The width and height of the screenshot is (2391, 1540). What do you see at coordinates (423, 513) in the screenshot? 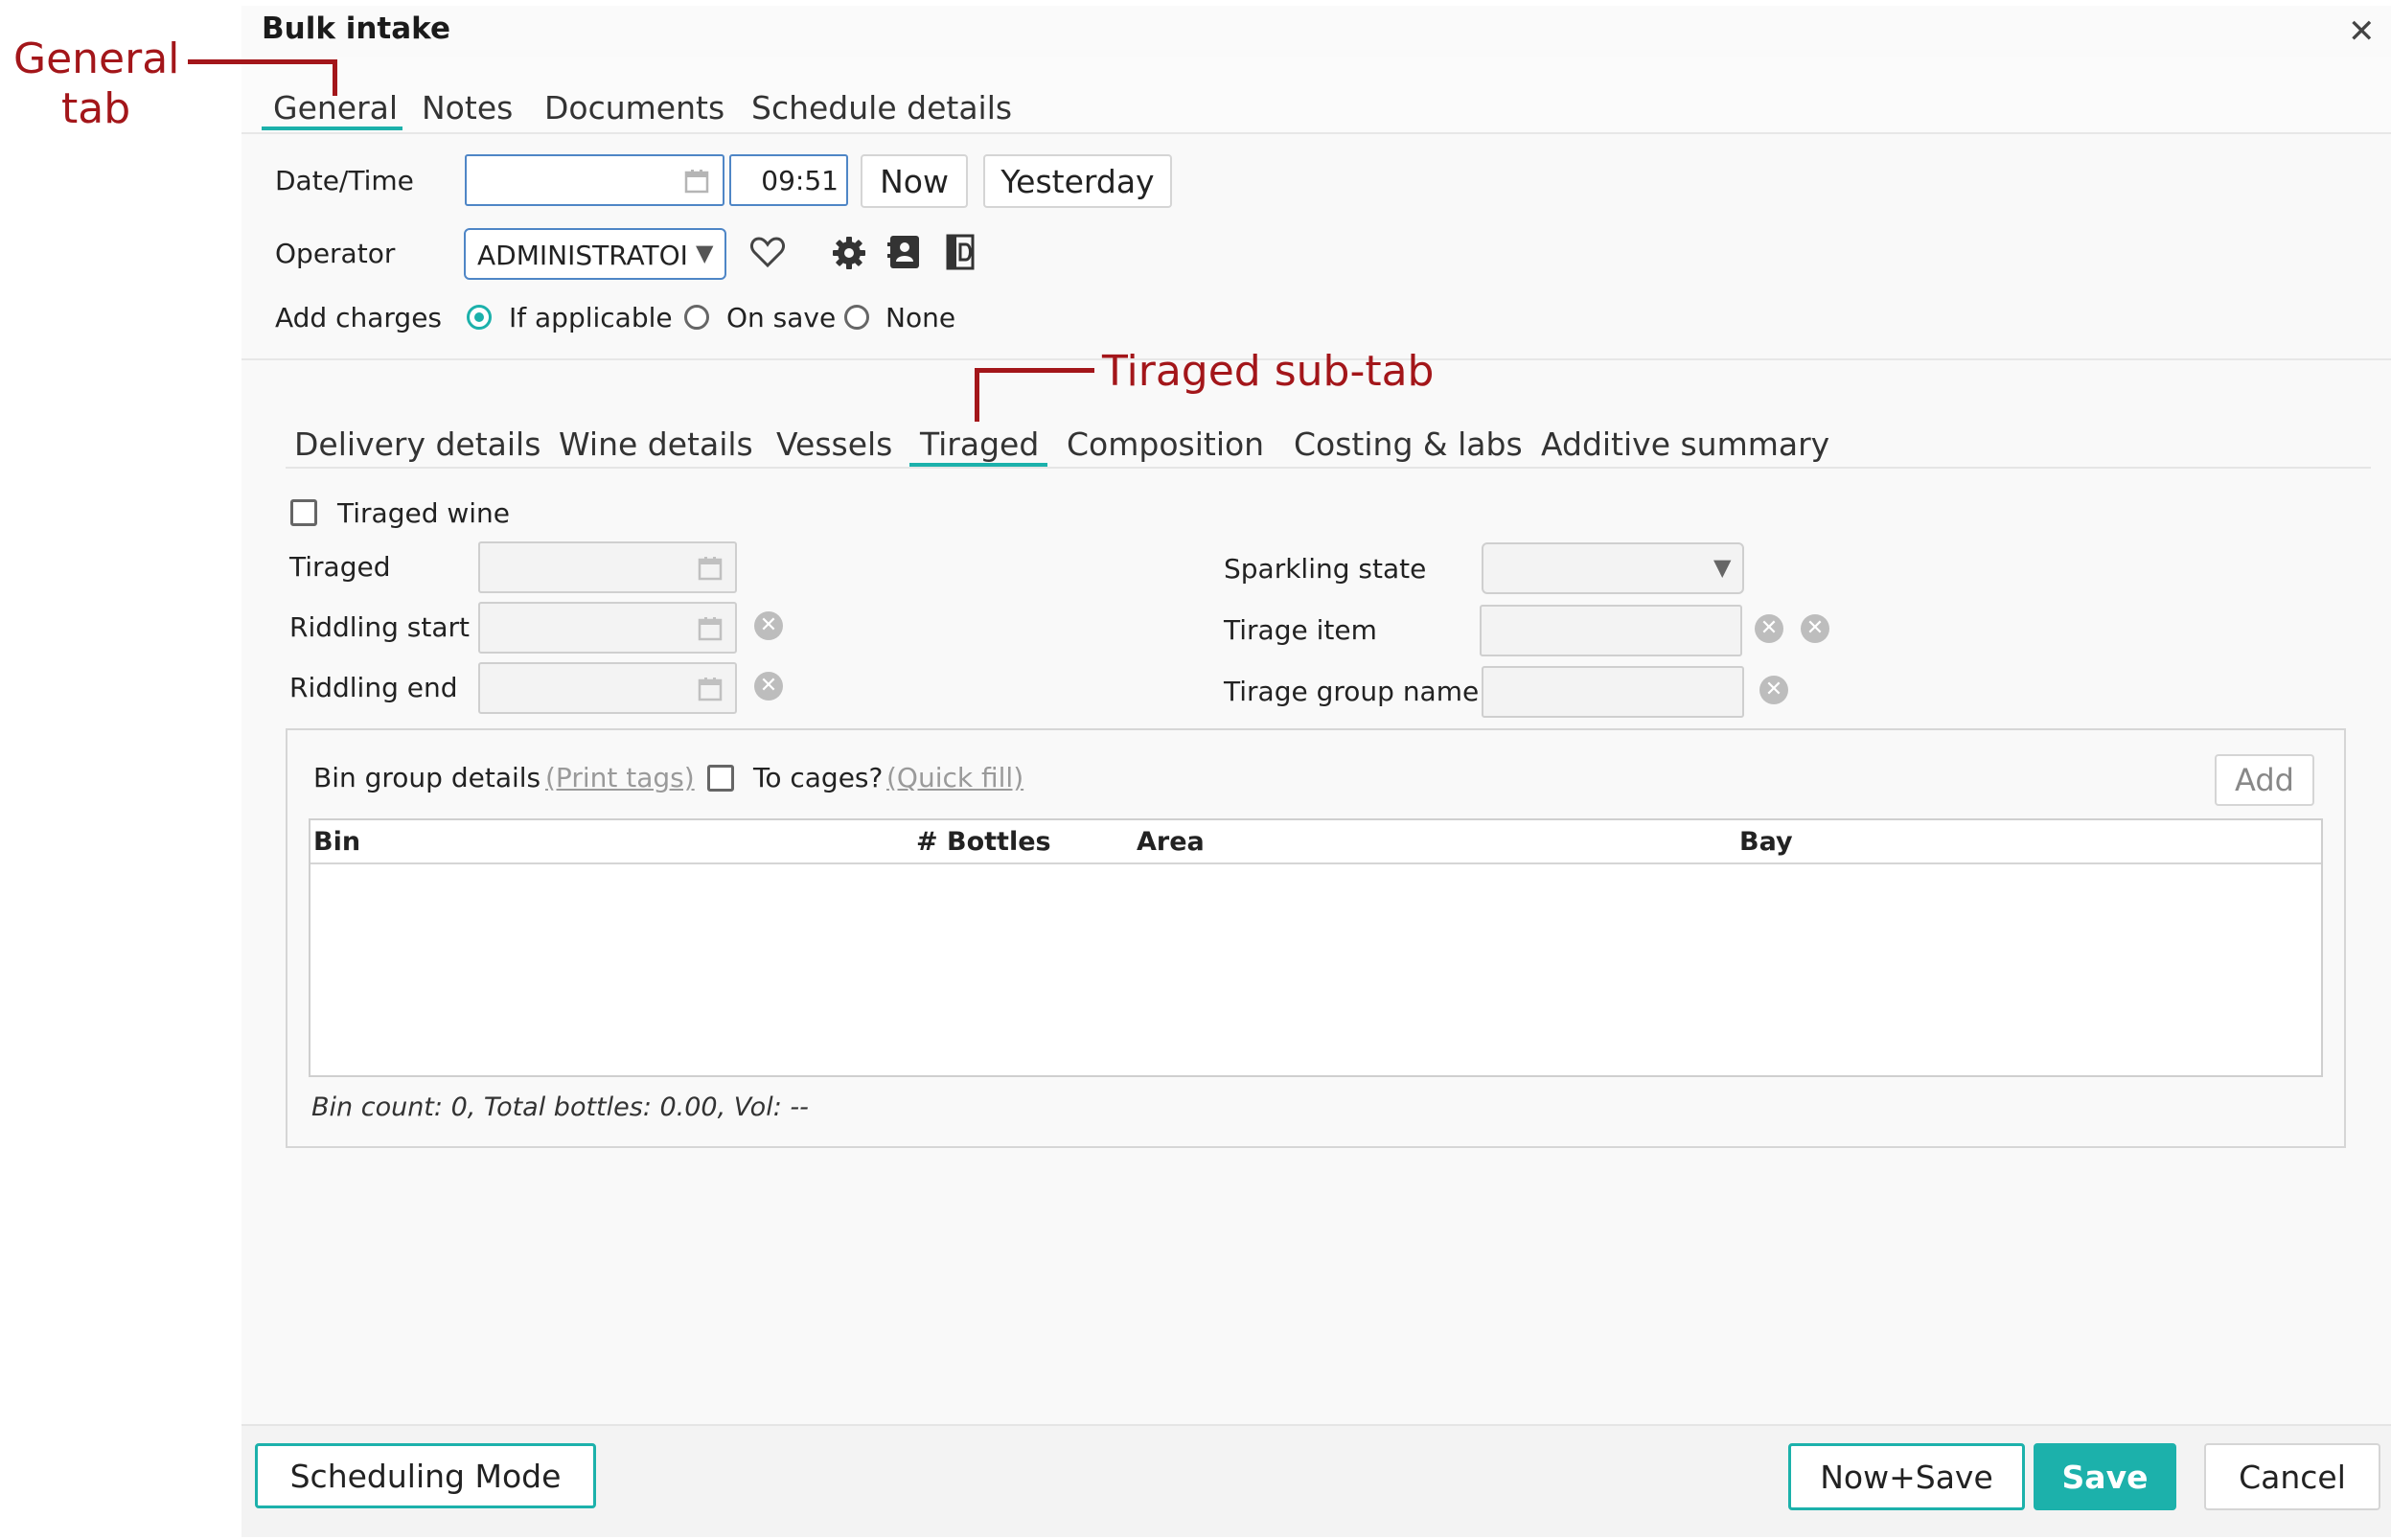
I see `tiraged-wine-label: Tiraged wine` at bounding box center [423, 513].